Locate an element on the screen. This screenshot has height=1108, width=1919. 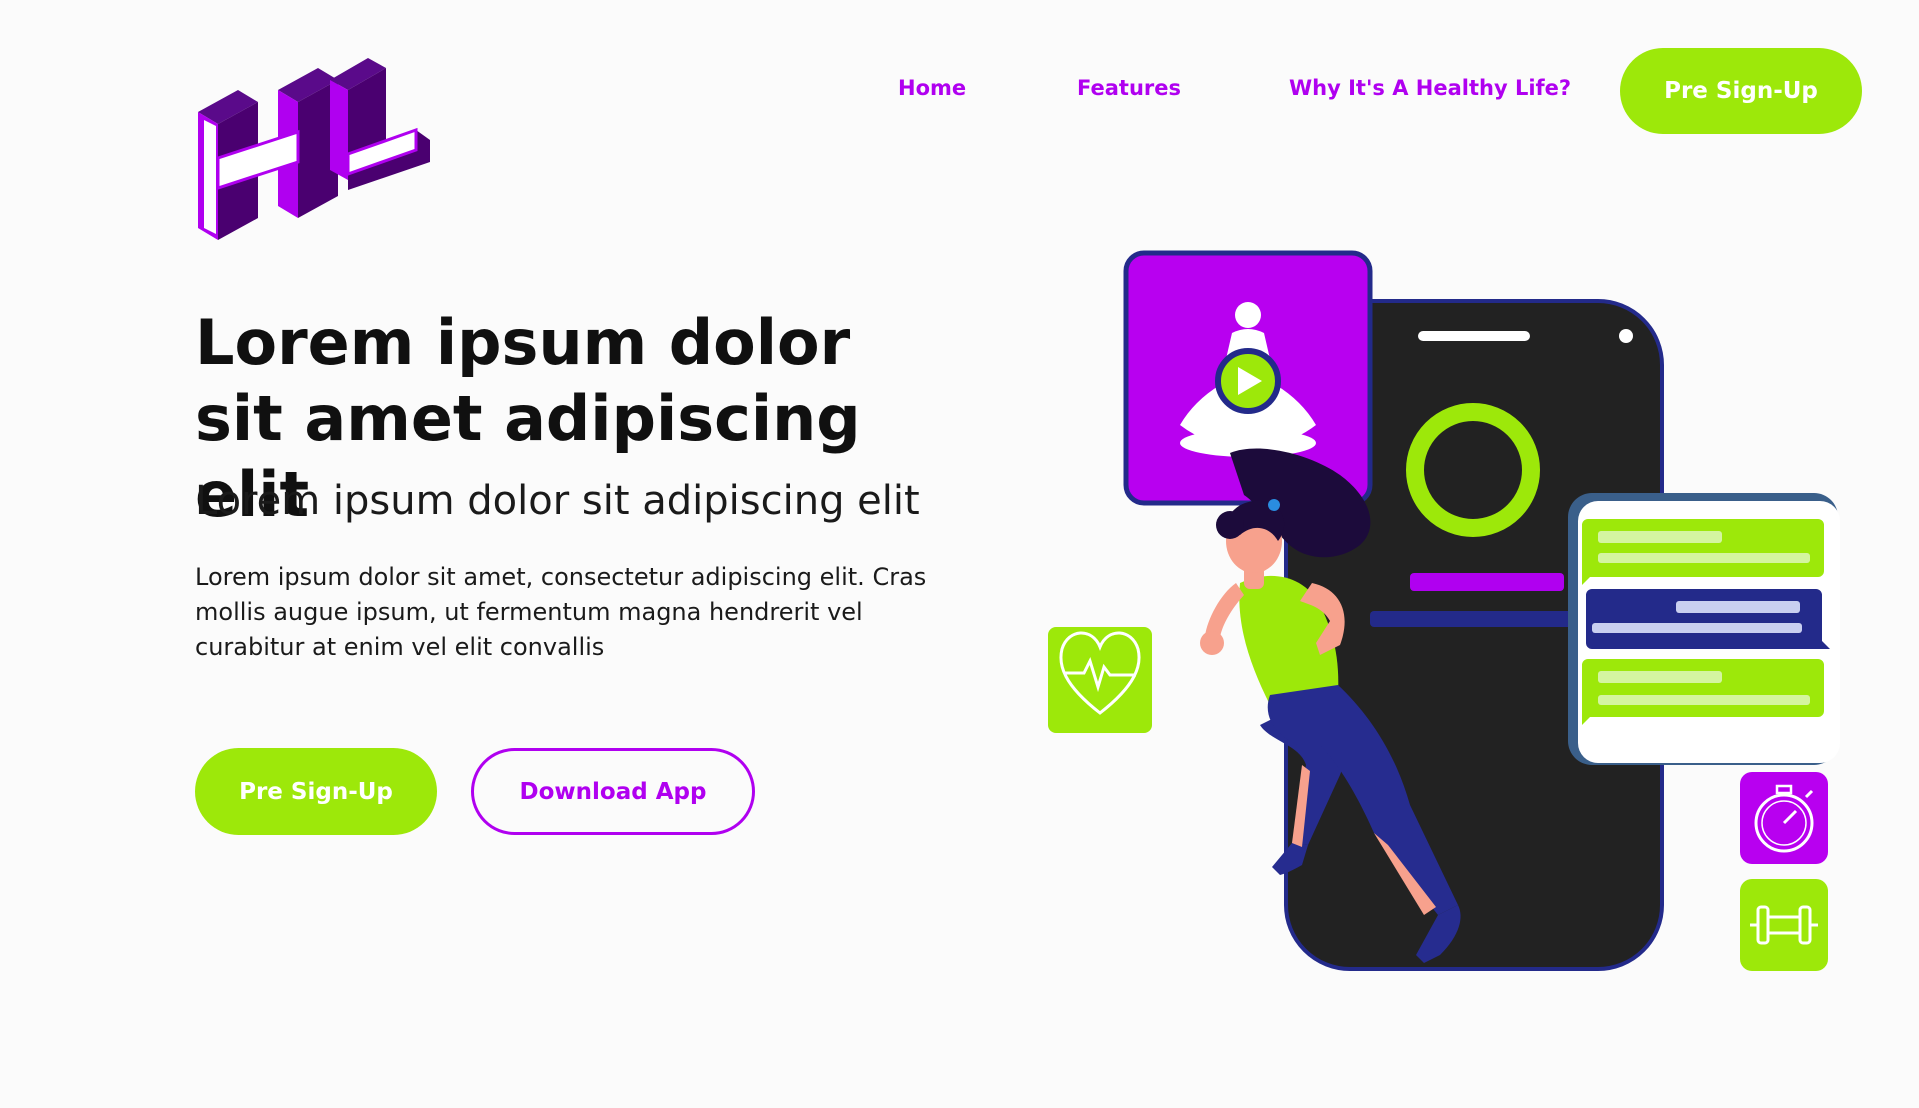
nav-link-features: Features is located at coordinates (1129, 88).